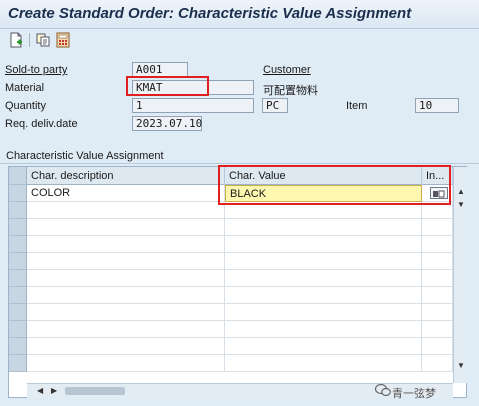 Image resolution: width=479 pixels, height=406 pixels. I want to click on scroll-down-end-icon: ▼, so click(461, 366).